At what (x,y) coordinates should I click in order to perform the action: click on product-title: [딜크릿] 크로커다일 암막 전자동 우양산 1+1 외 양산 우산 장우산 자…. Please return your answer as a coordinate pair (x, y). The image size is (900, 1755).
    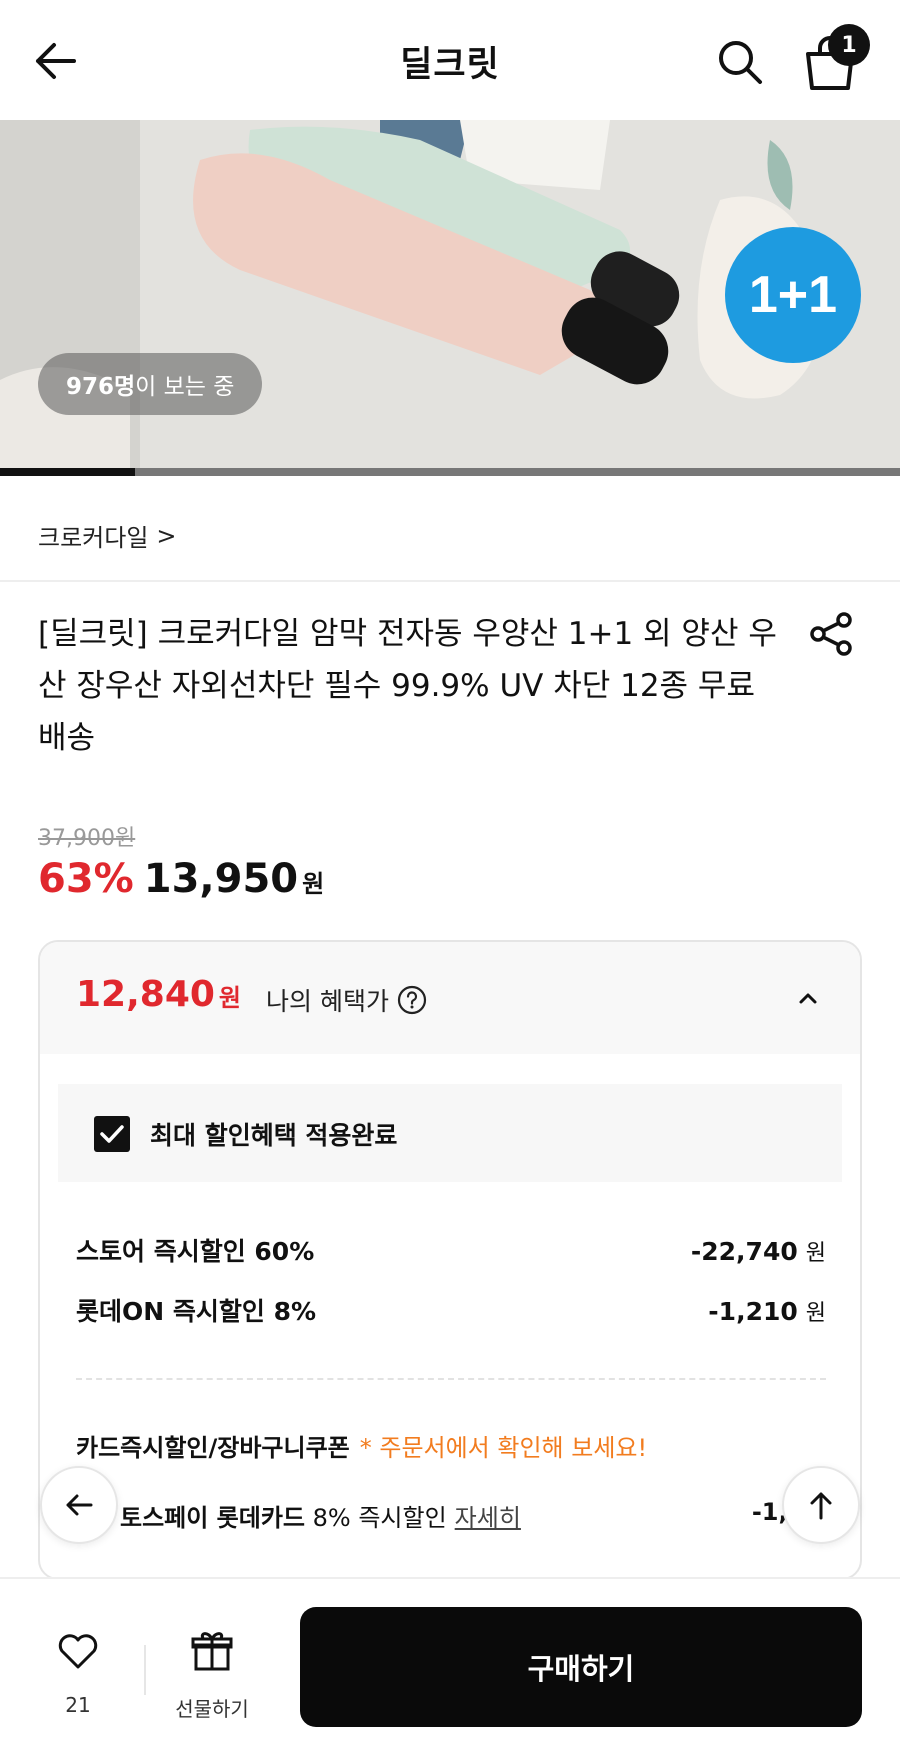
    Looking at the image, I should click on (407, 686).